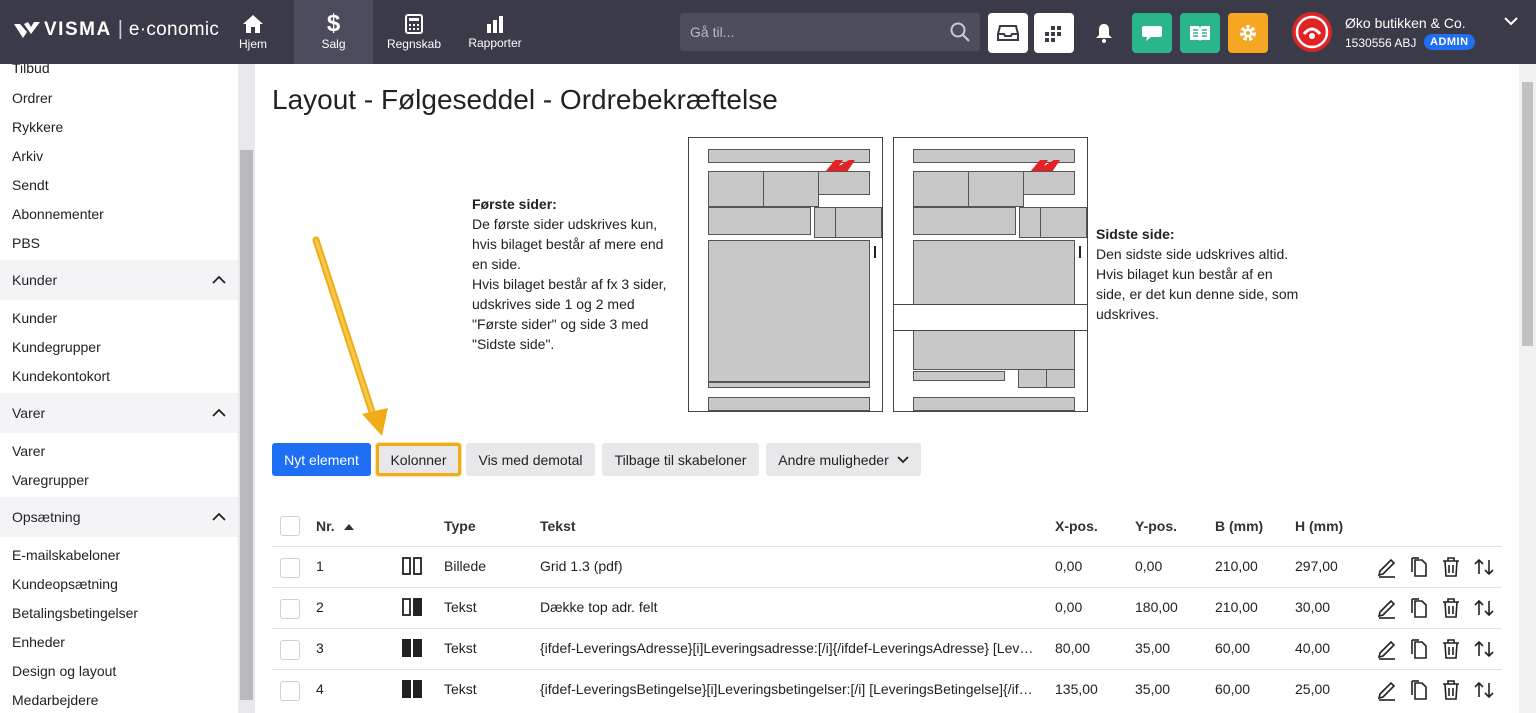 Image resolution: width=1536 pixels, height=713 pixels. What do you see at coordinates (246, 425) in the screenshot?
I see `sidebar-scrollbar-thumb` at bounding box center [246, 425].